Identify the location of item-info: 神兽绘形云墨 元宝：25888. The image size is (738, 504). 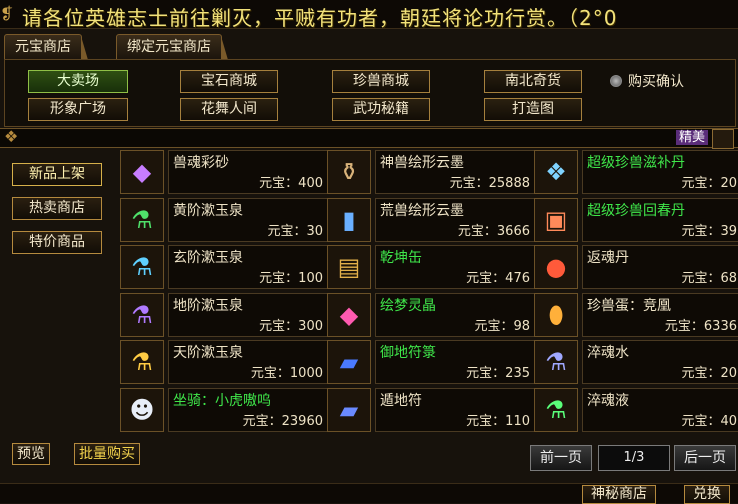
(455, 172).